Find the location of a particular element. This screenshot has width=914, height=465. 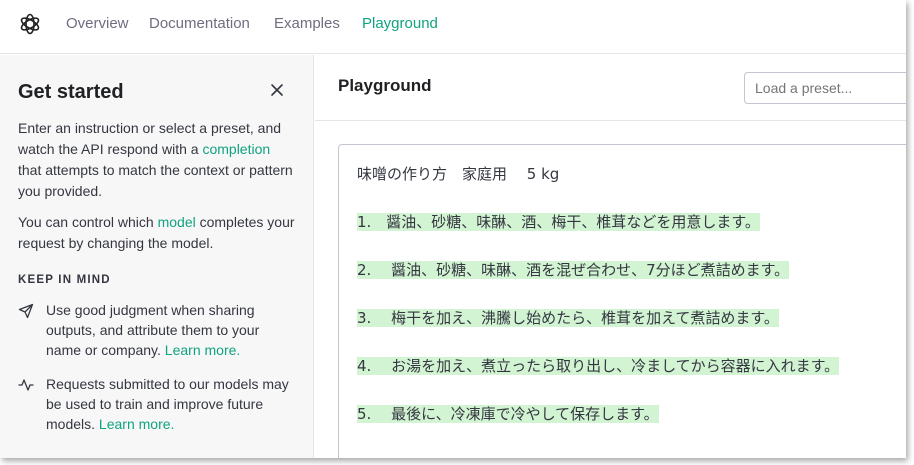

completion-link: completion is located at coordinates (236, 149).